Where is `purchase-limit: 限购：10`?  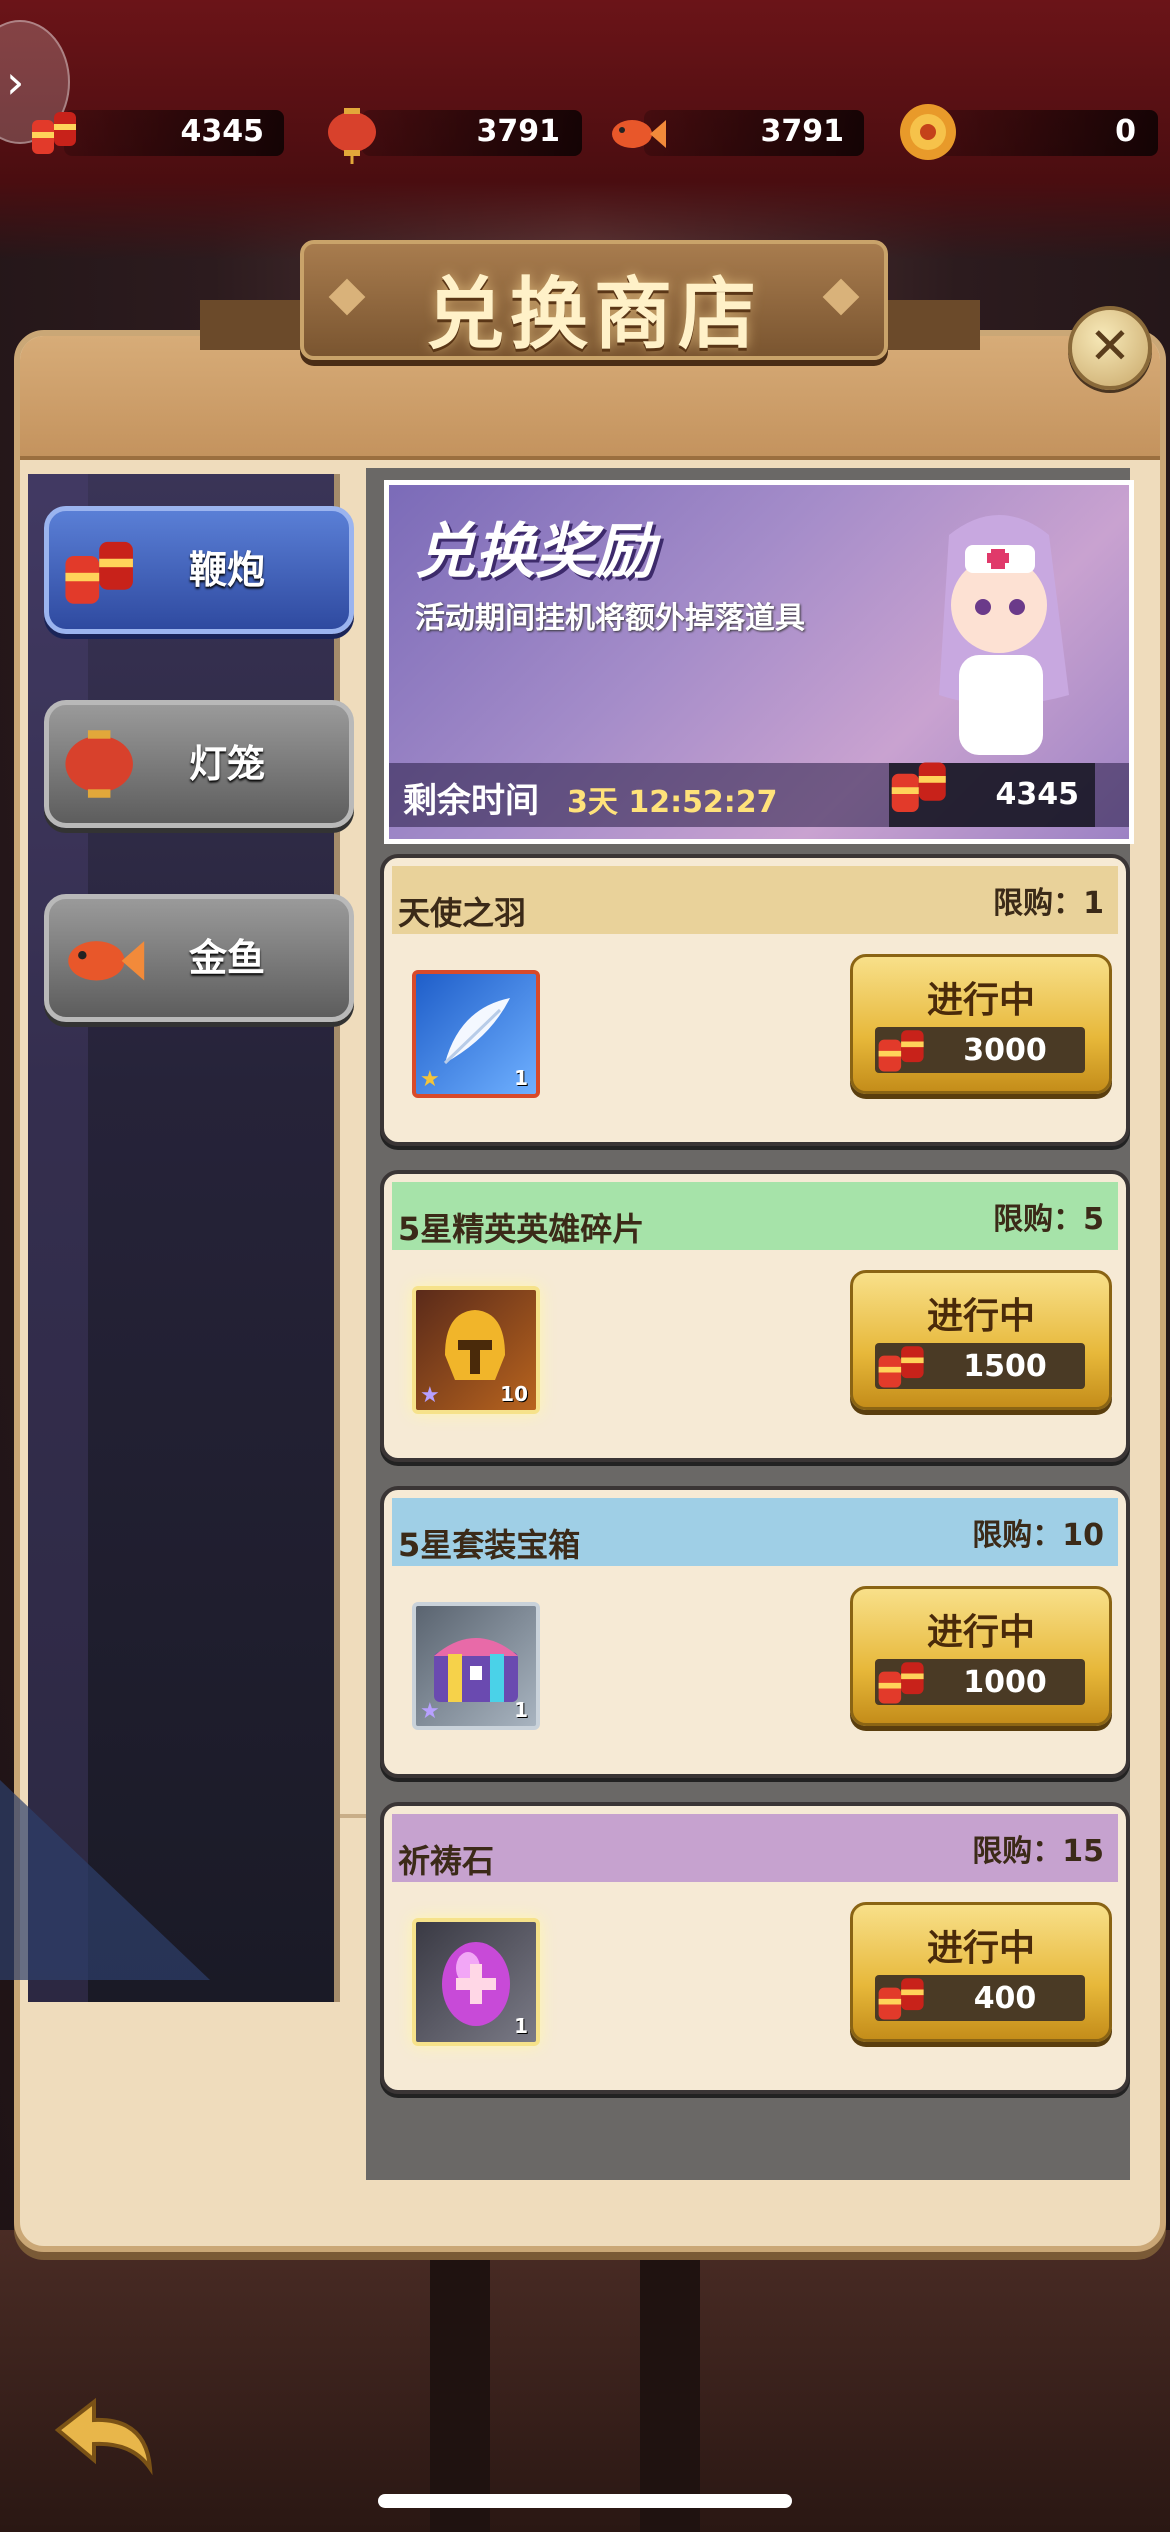
purchase-limit: 限购：10 is located at coordinates (1038, 1535).